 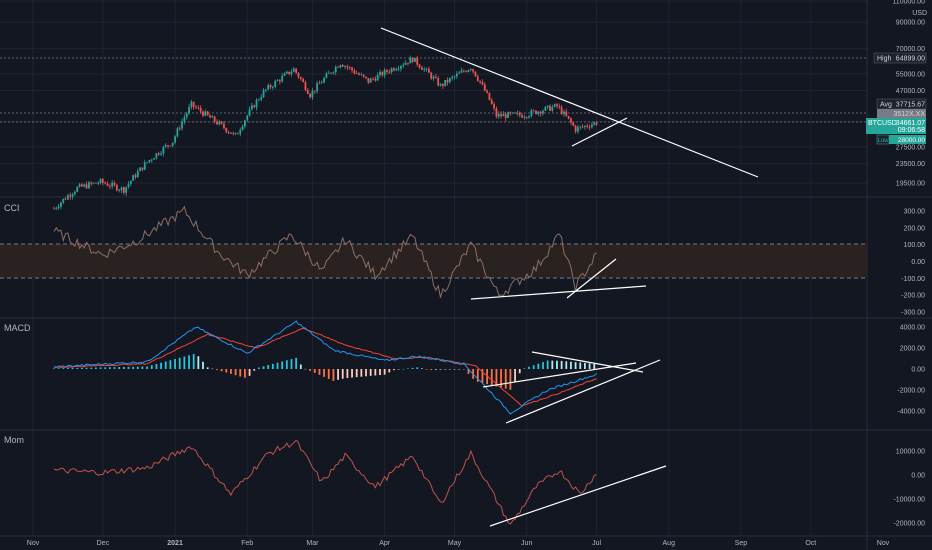 What do you see at coordinates (901, 113) in the screenshot?
I see `masked-label-1: 3512X.XX` at bounding box center [901, 113].